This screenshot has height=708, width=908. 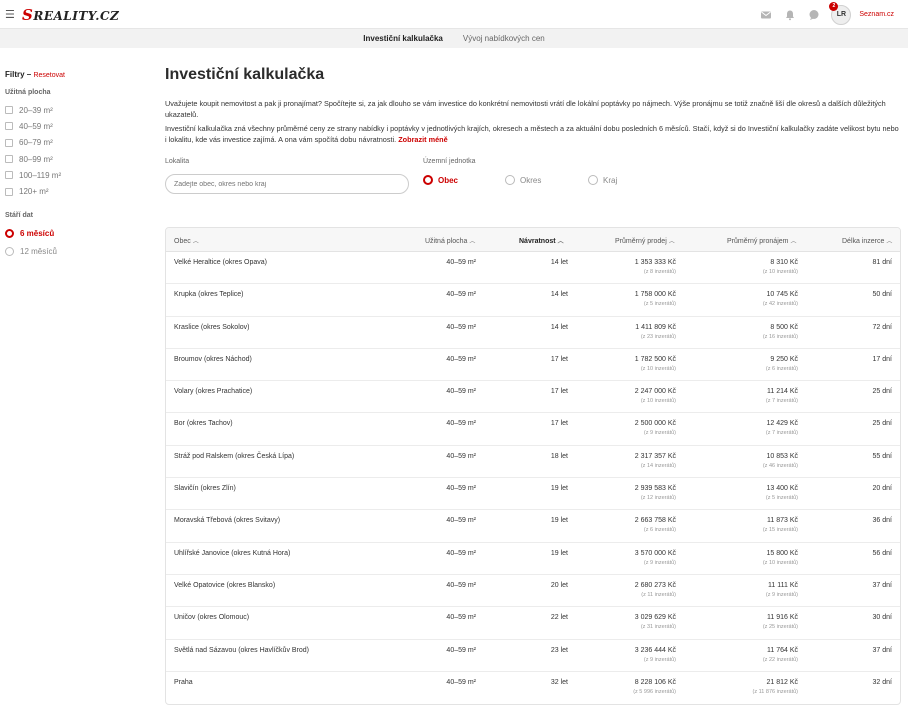 I want to click on cell-obec: Kraslice (okres Sokolov), so click(x=211, y=327).